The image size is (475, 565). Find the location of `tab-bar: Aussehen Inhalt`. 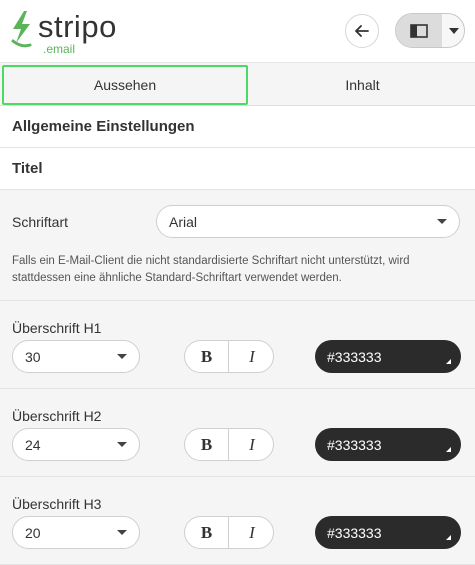

tab-bar: Aussehen Inhalt is located at coordinates (237, 84).